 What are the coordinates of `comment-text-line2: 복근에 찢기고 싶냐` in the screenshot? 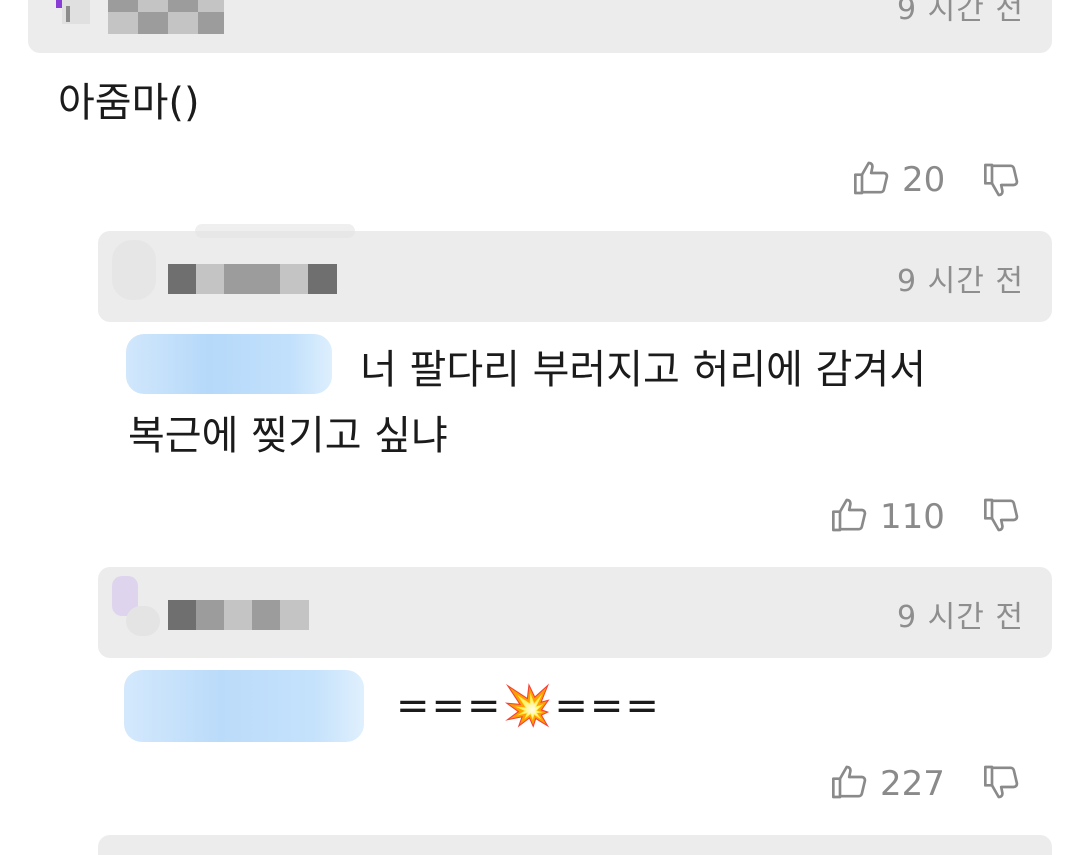 It's located at (288, 436).